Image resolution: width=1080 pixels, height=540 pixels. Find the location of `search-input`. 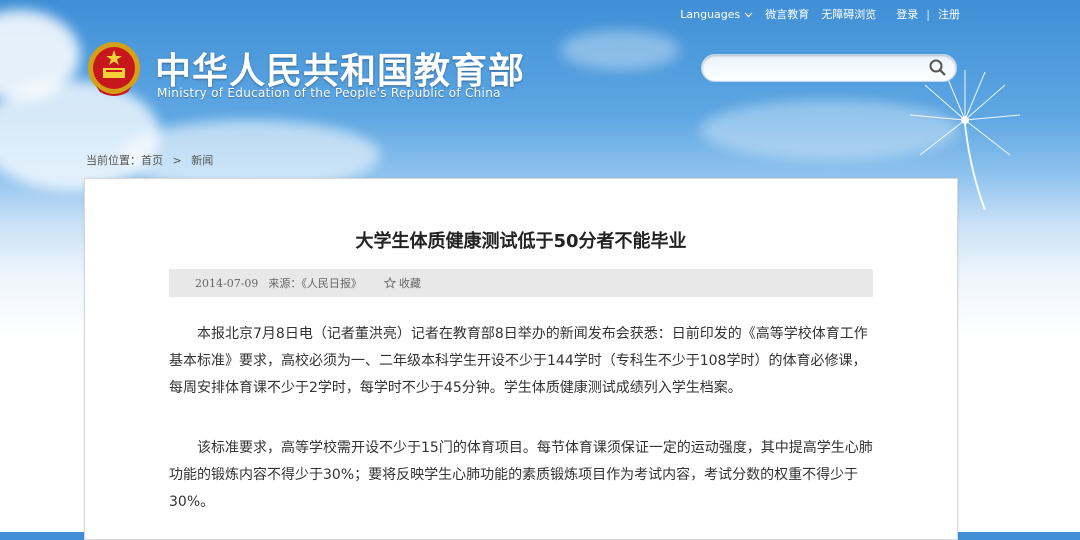

search-input is located at coordinates (816, 69).